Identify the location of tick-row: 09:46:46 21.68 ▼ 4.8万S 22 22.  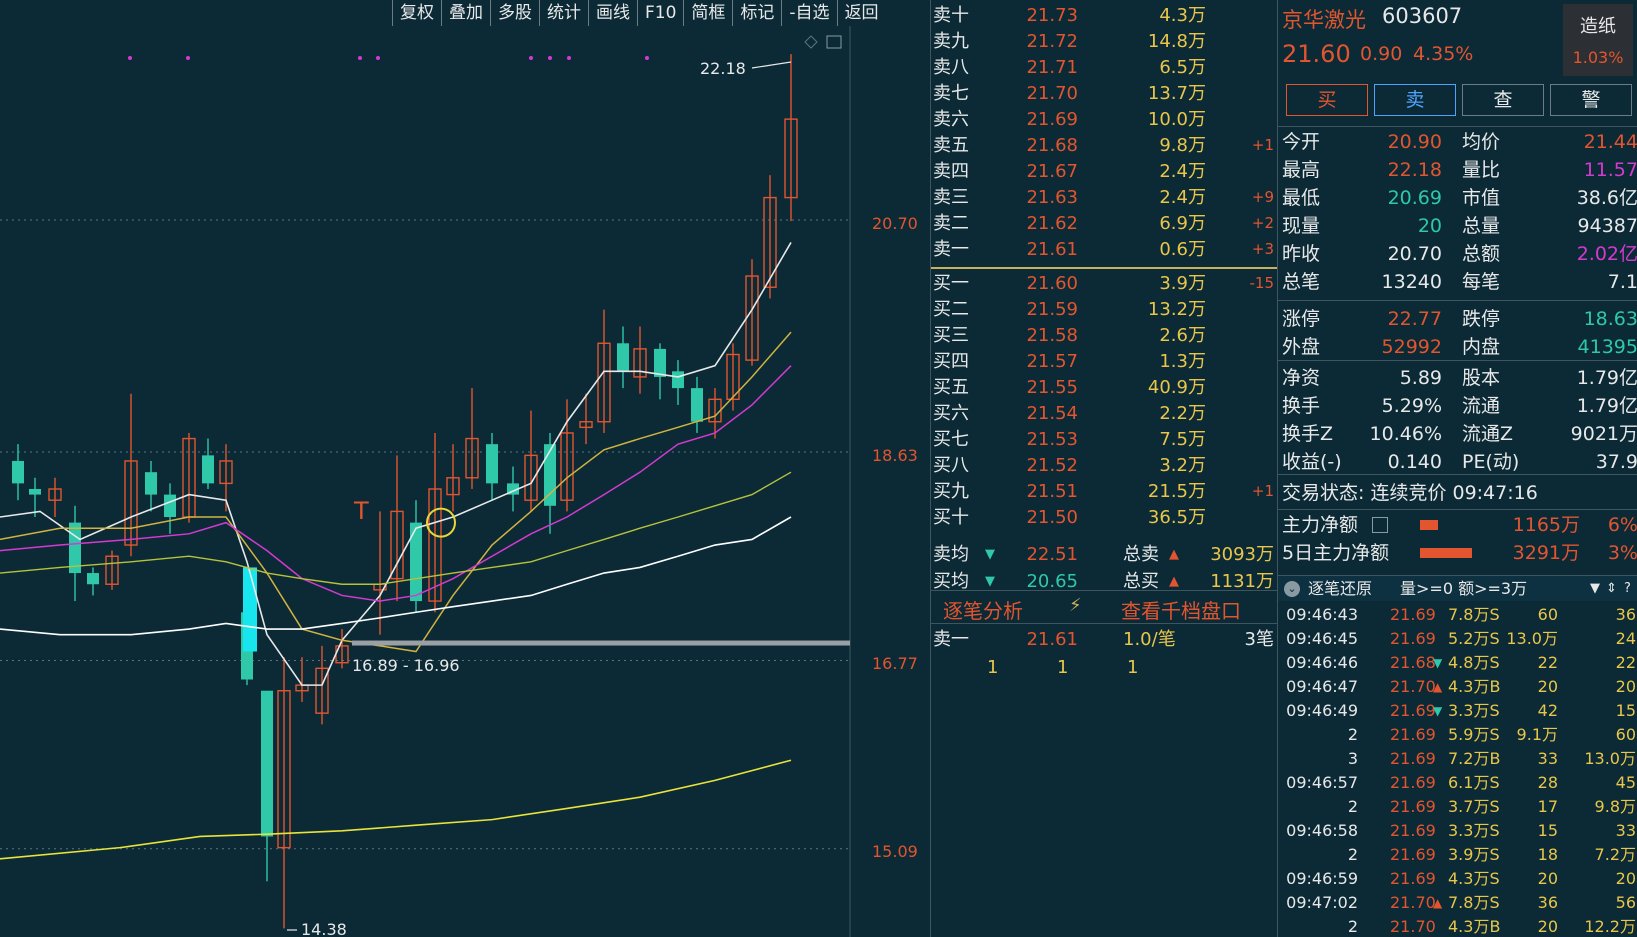
(1457, 663).